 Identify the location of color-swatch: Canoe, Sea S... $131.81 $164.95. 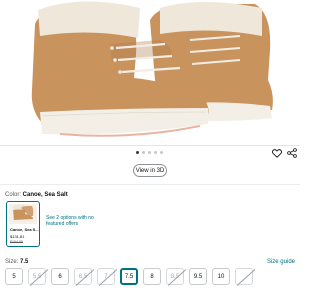
(23, 224).